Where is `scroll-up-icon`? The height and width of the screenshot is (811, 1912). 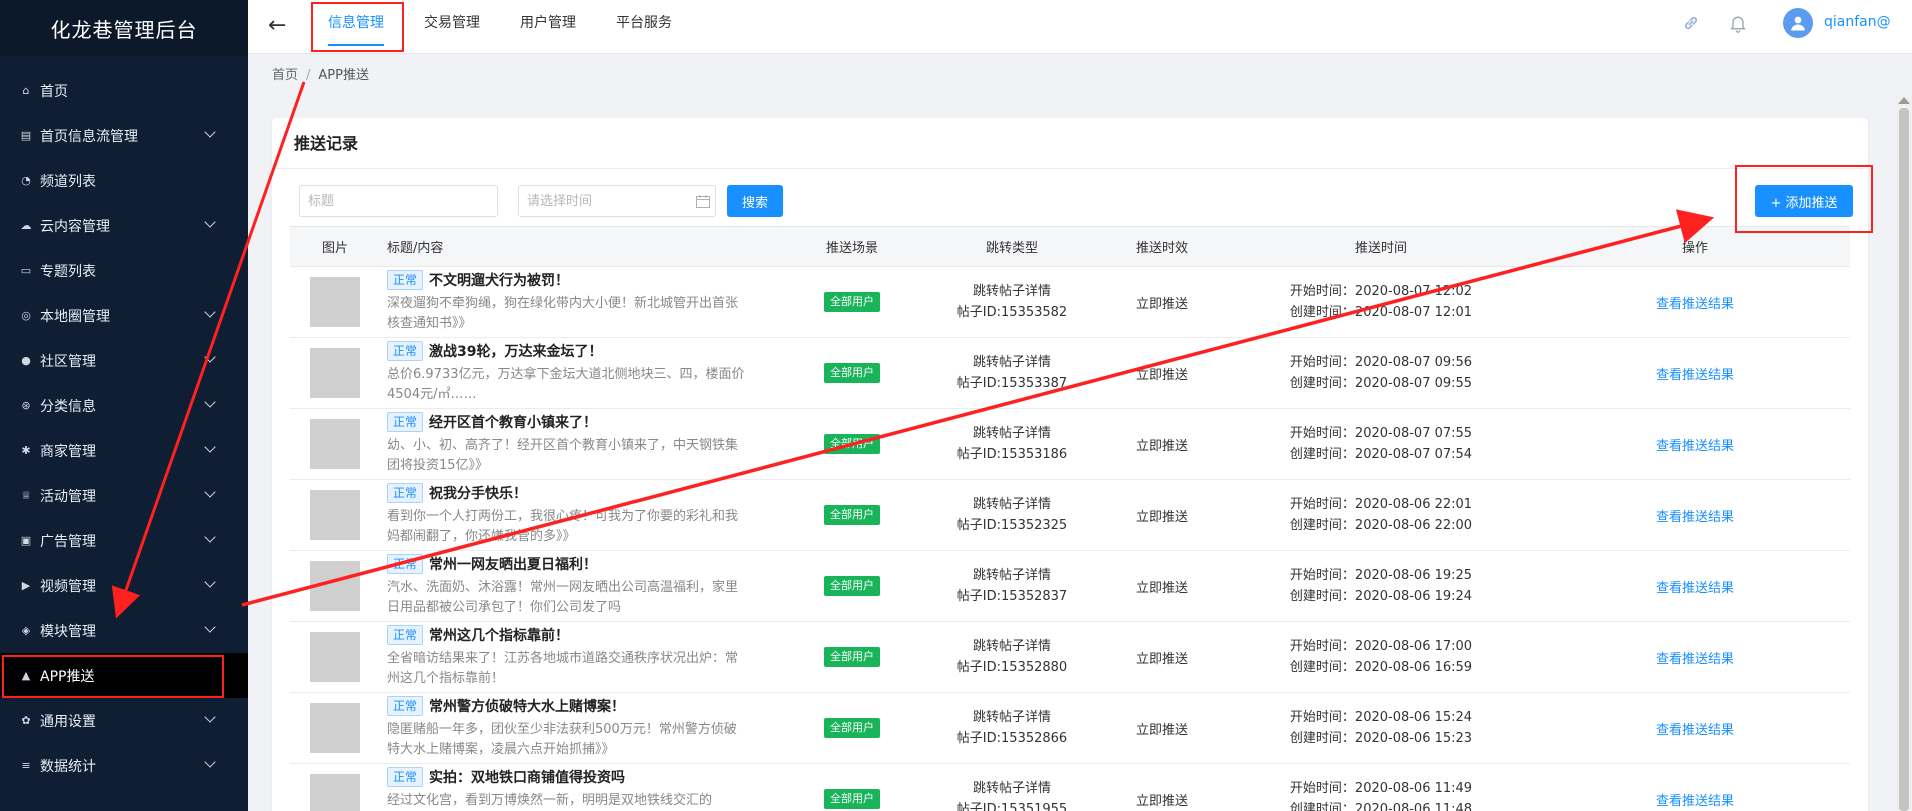 scroll-up-icon is located at coordinates (1904, 100).